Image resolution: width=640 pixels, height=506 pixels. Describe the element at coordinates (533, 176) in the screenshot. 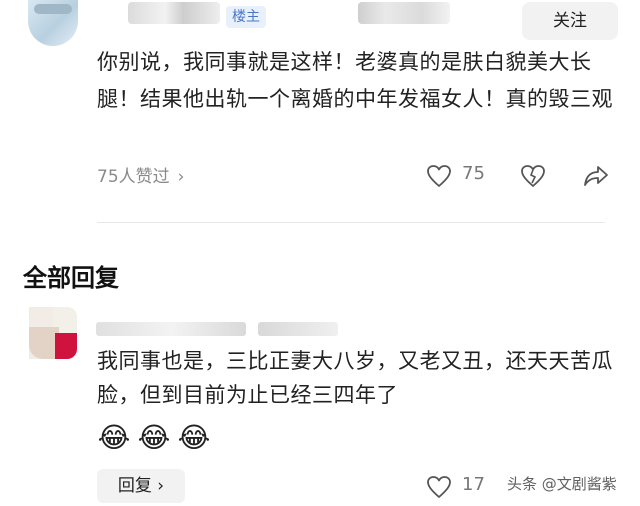

I see `dislike-heart-icon` at that location.